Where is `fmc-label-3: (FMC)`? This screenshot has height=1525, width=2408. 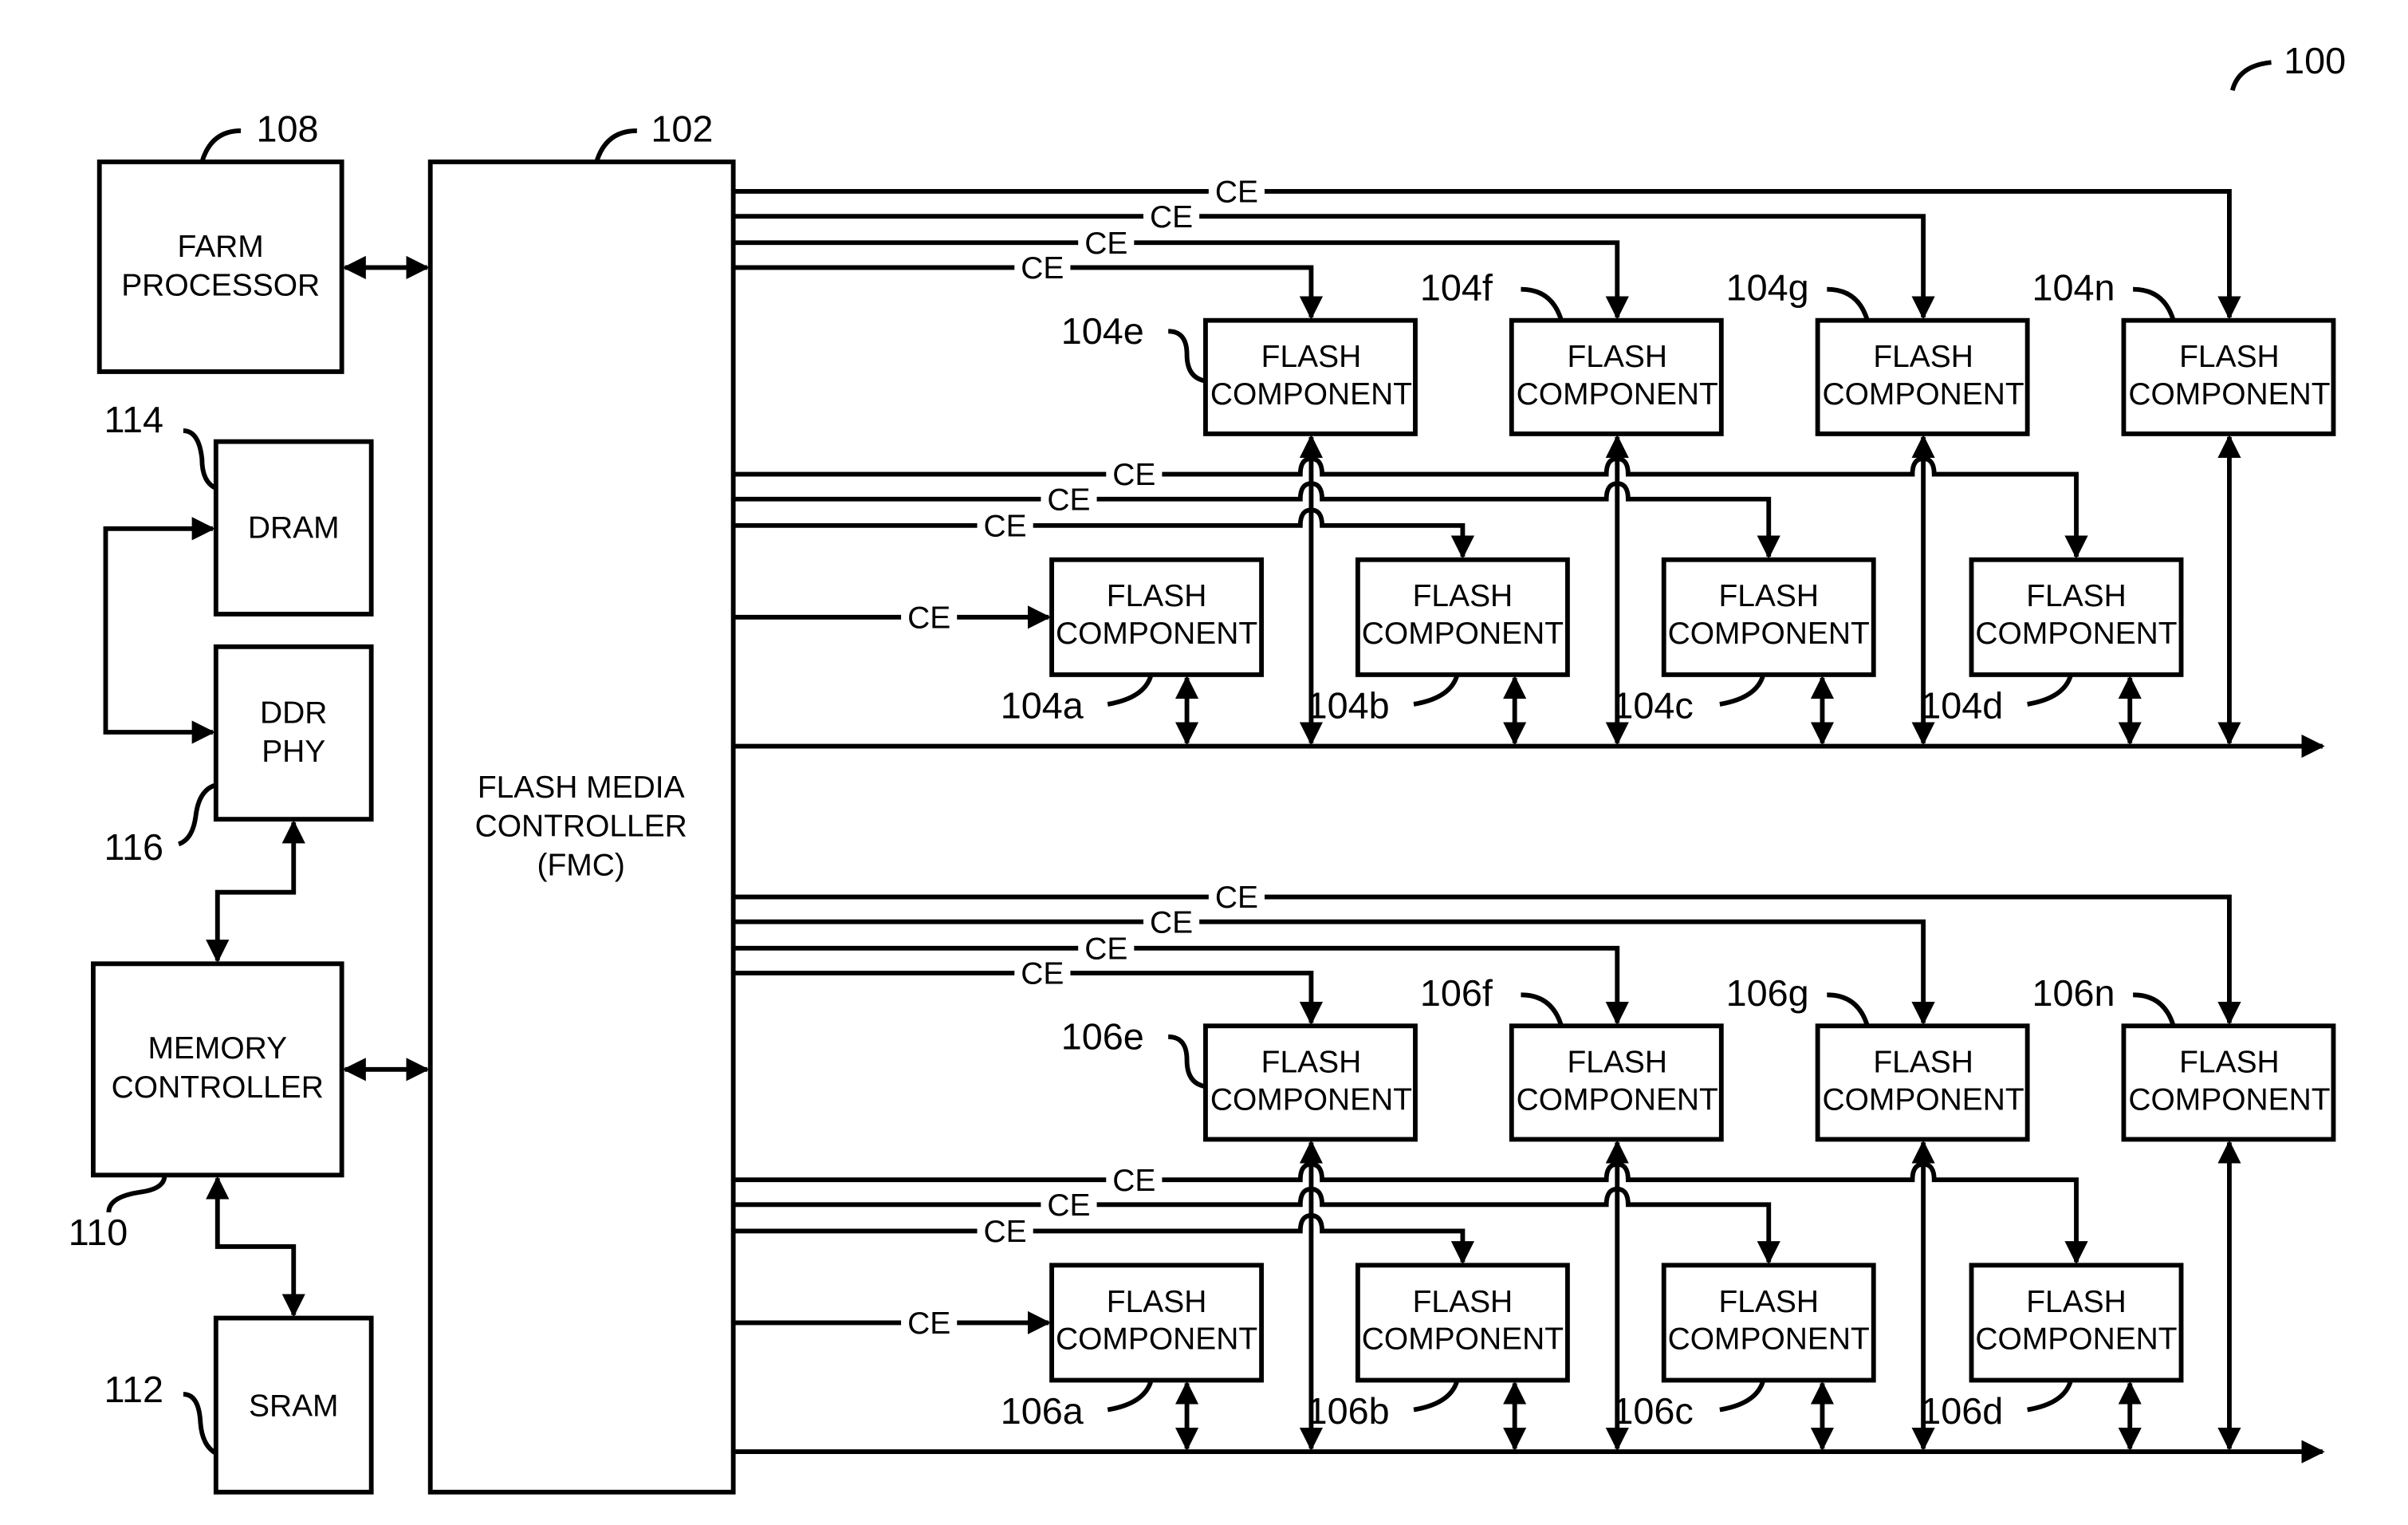
fmc-label-3: (FMC) is located at coordinates (581, 865).